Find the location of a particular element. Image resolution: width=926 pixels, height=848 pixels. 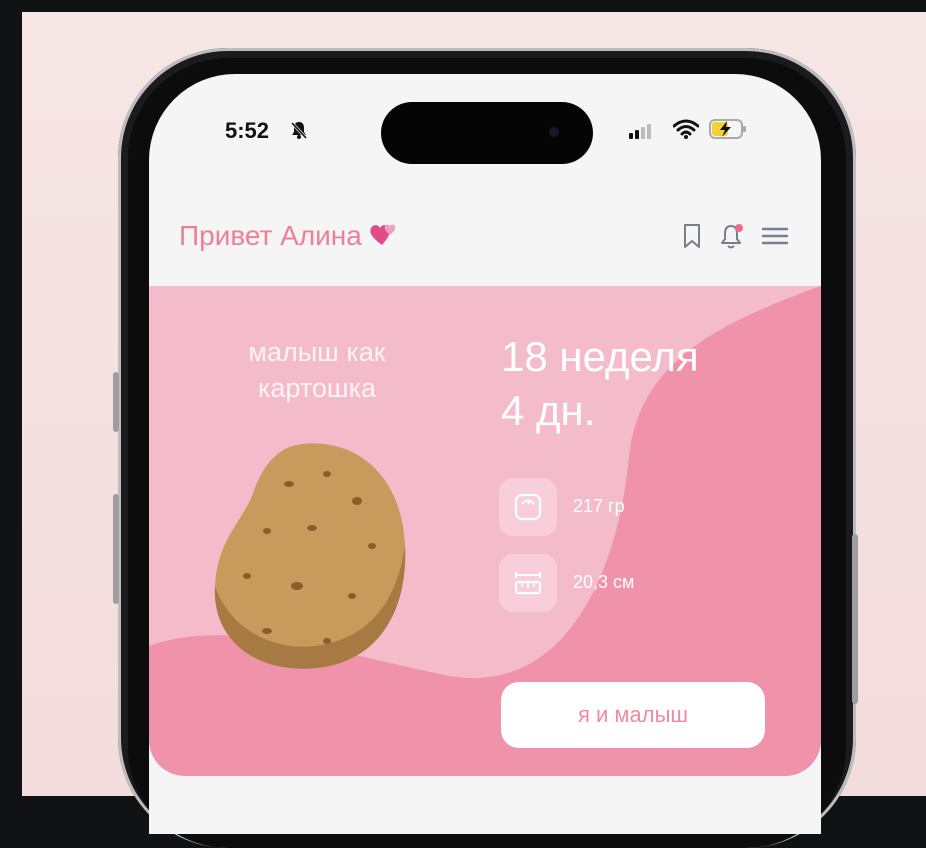

status-time: 5:52 is located at coordinates (247, 130).